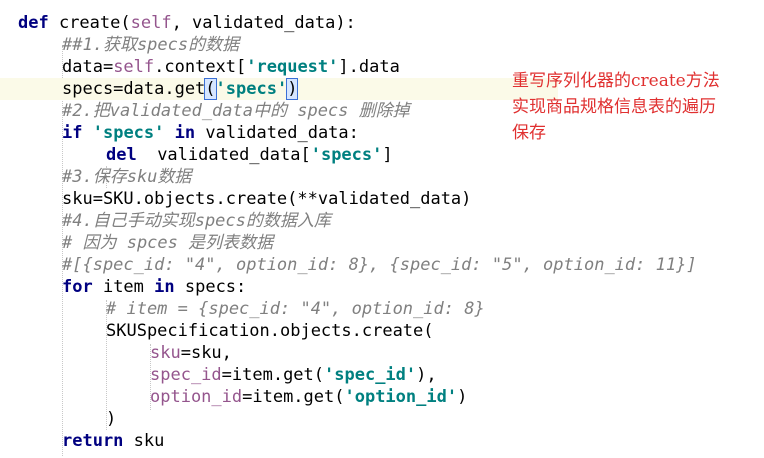 This screenshot has width=764, height=458. Describe the element at coordinates (263, 23) in the screenshot. I see `code-text: , validated_data):` at that location.